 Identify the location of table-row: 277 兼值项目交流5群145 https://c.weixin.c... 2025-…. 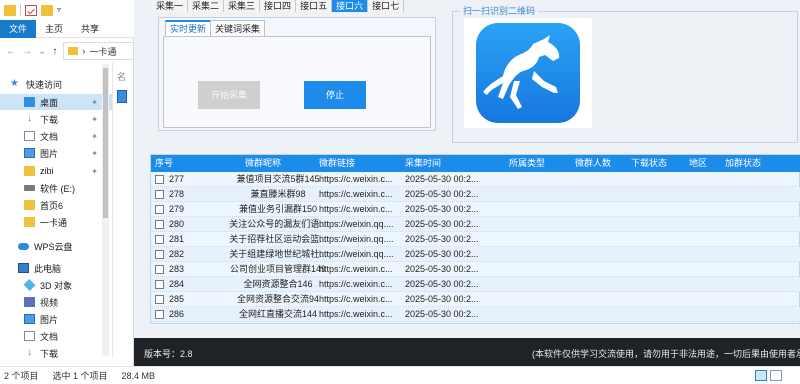
(475, 179).